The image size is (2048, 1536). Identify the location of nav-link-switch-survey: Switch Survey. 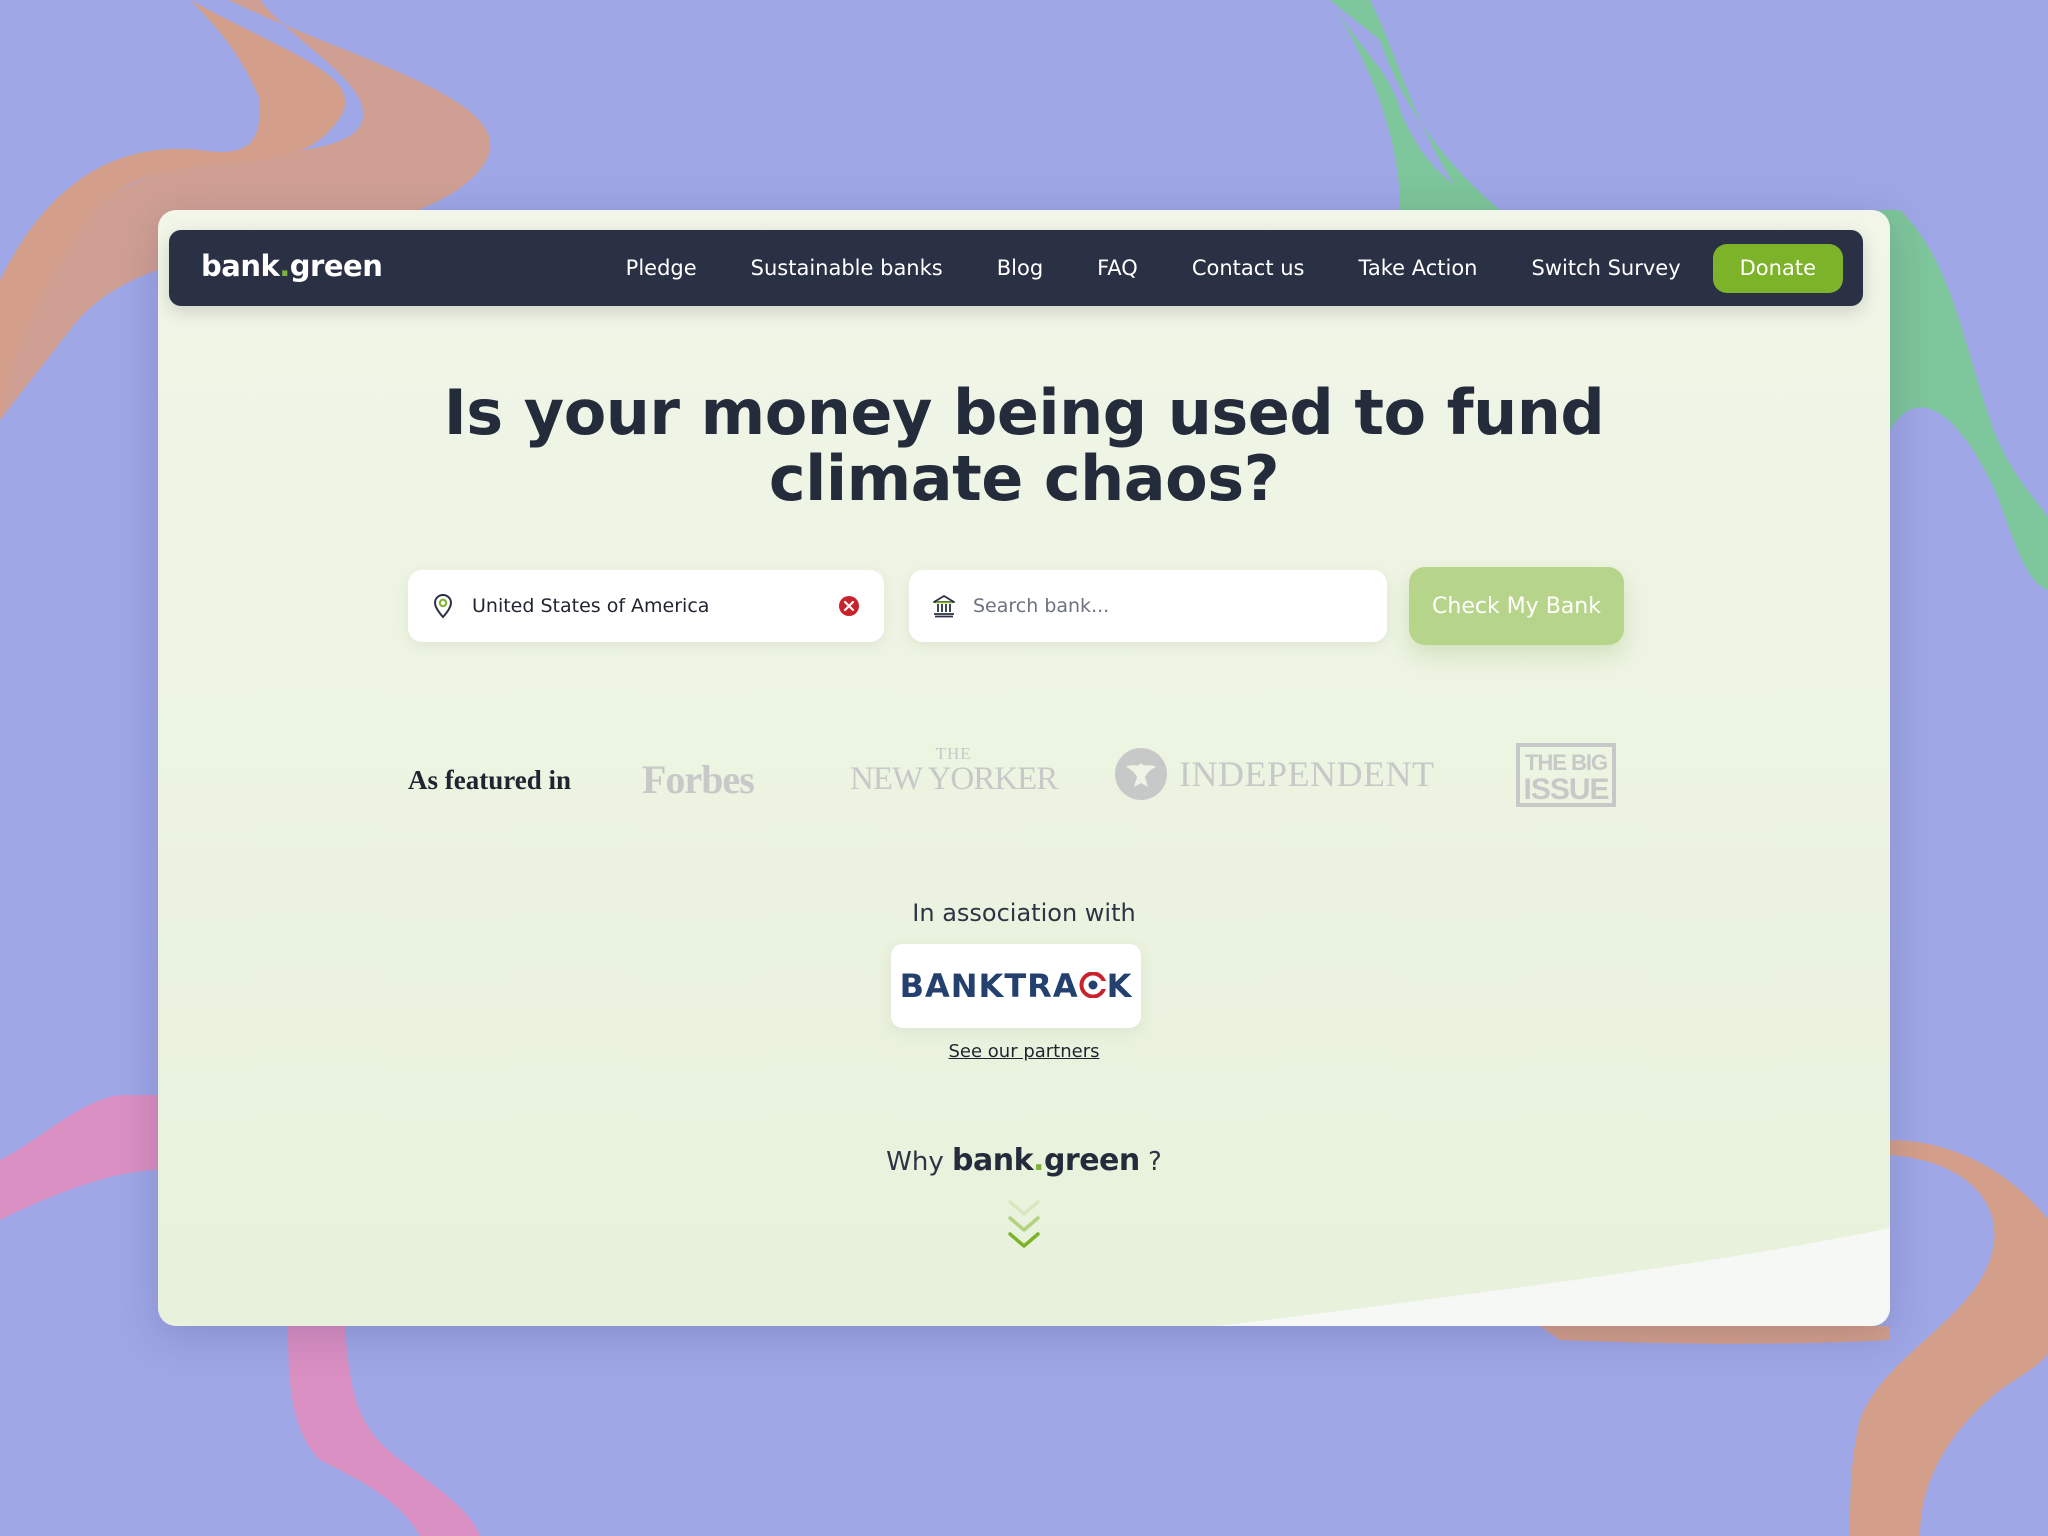
(1605, 268).